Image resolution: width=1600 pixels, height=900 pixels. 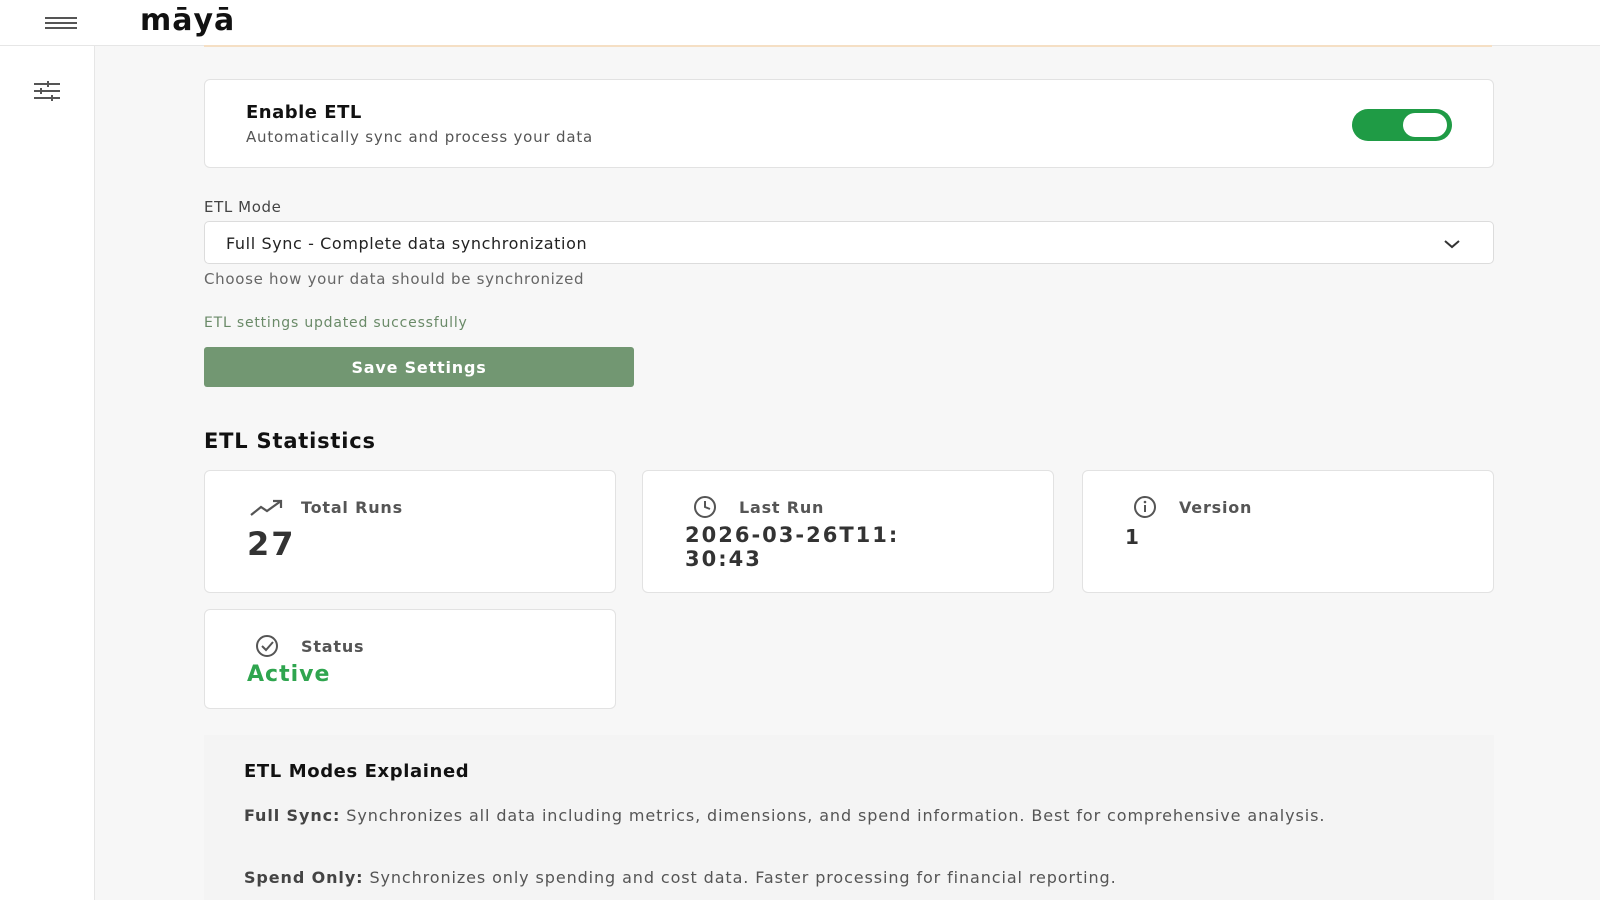 I want to click on status-value: Active, so click(x=289, y=674).